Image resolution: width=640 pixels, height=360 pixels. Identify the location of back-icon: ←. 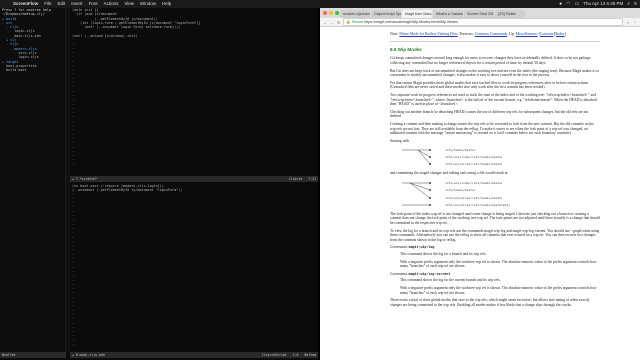
(325, 22).